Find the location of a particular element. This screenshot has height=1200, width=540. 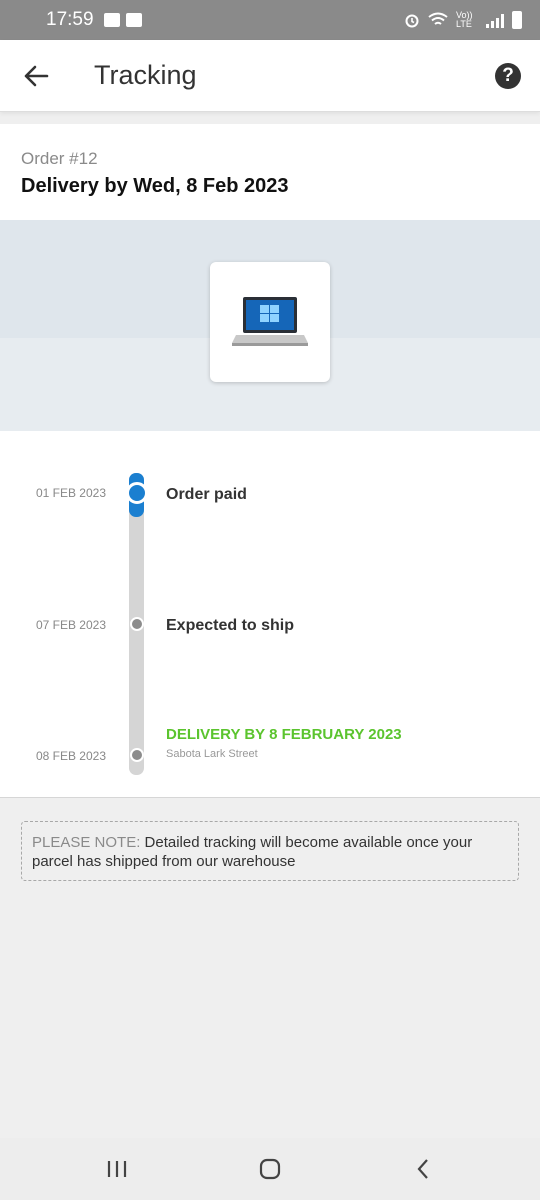

order-number: Order #12 is located at coordinates (59, 158).